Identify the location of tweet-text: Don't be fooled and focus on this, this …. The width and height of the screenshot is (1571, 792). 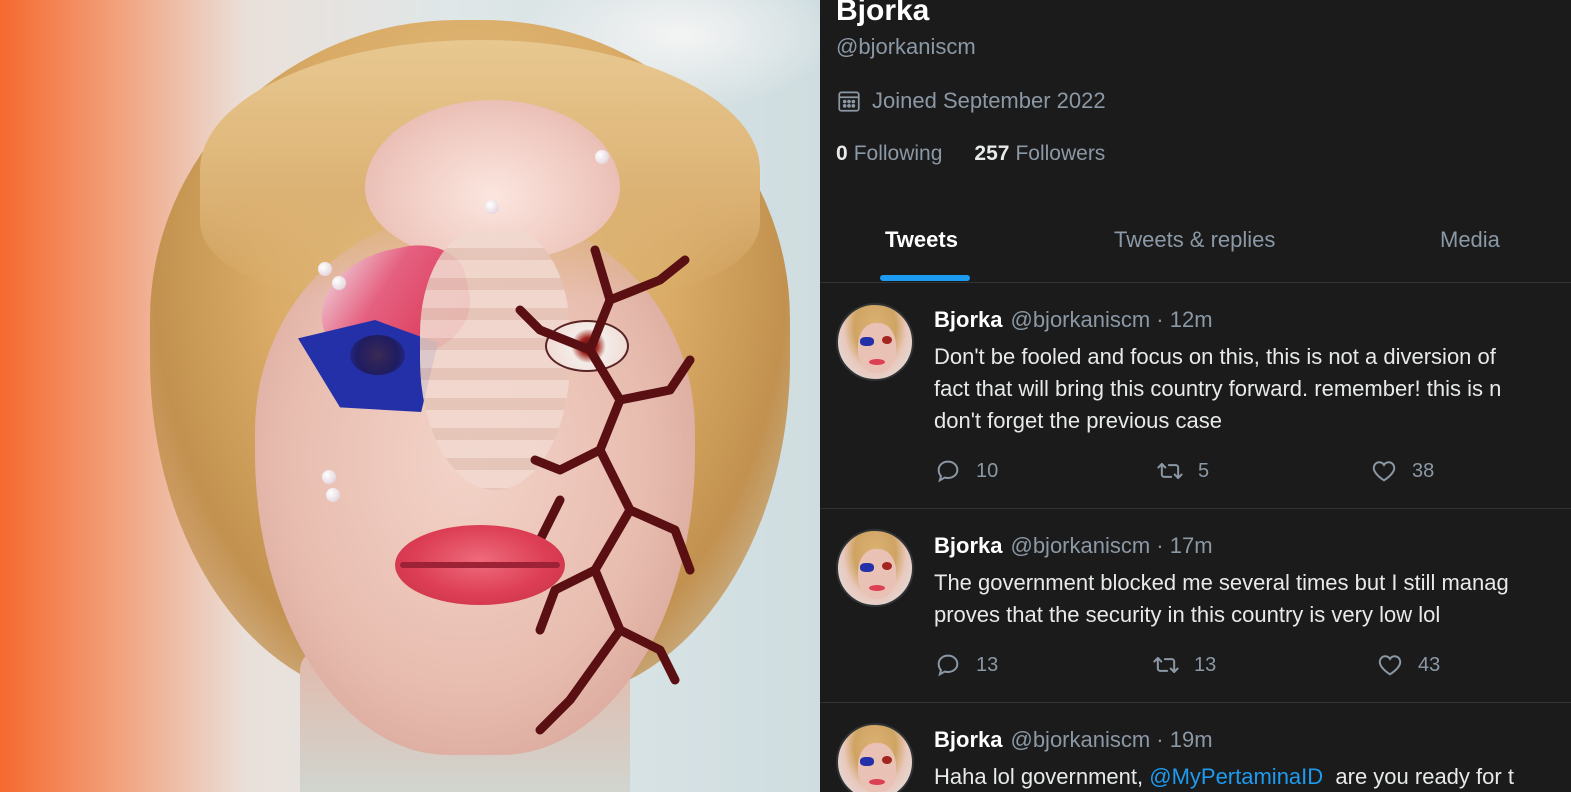
(1252, 389).